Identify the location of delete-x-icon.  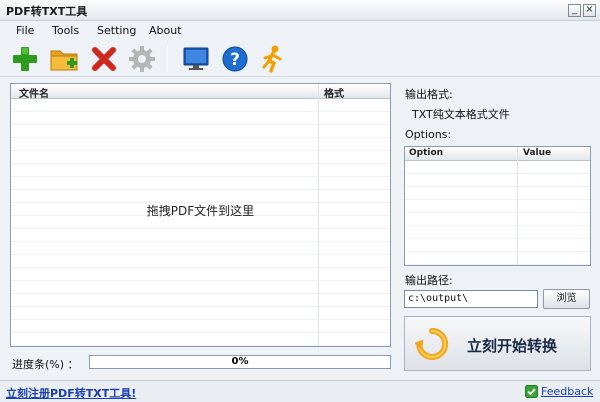
(104, 59).